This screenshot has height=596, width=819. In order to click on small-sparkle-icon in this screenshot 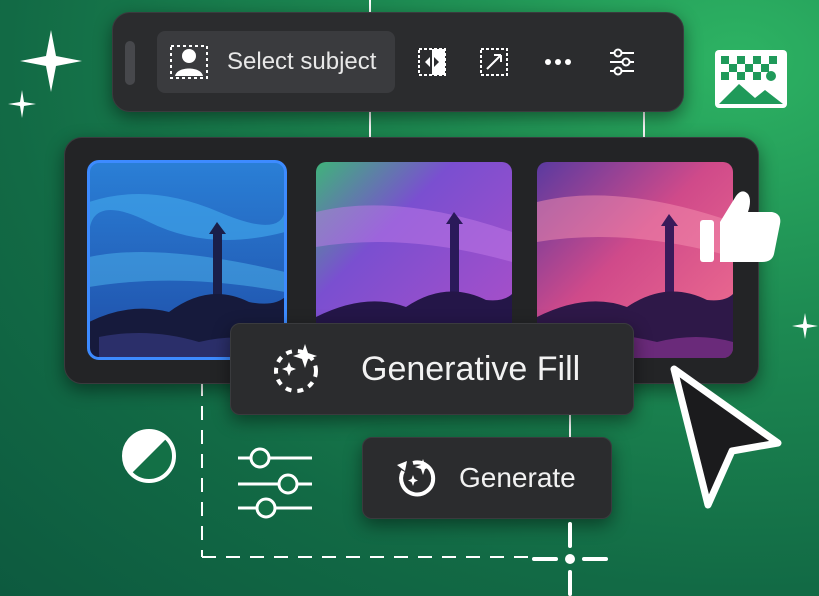, I will do `click(22, 104)`.